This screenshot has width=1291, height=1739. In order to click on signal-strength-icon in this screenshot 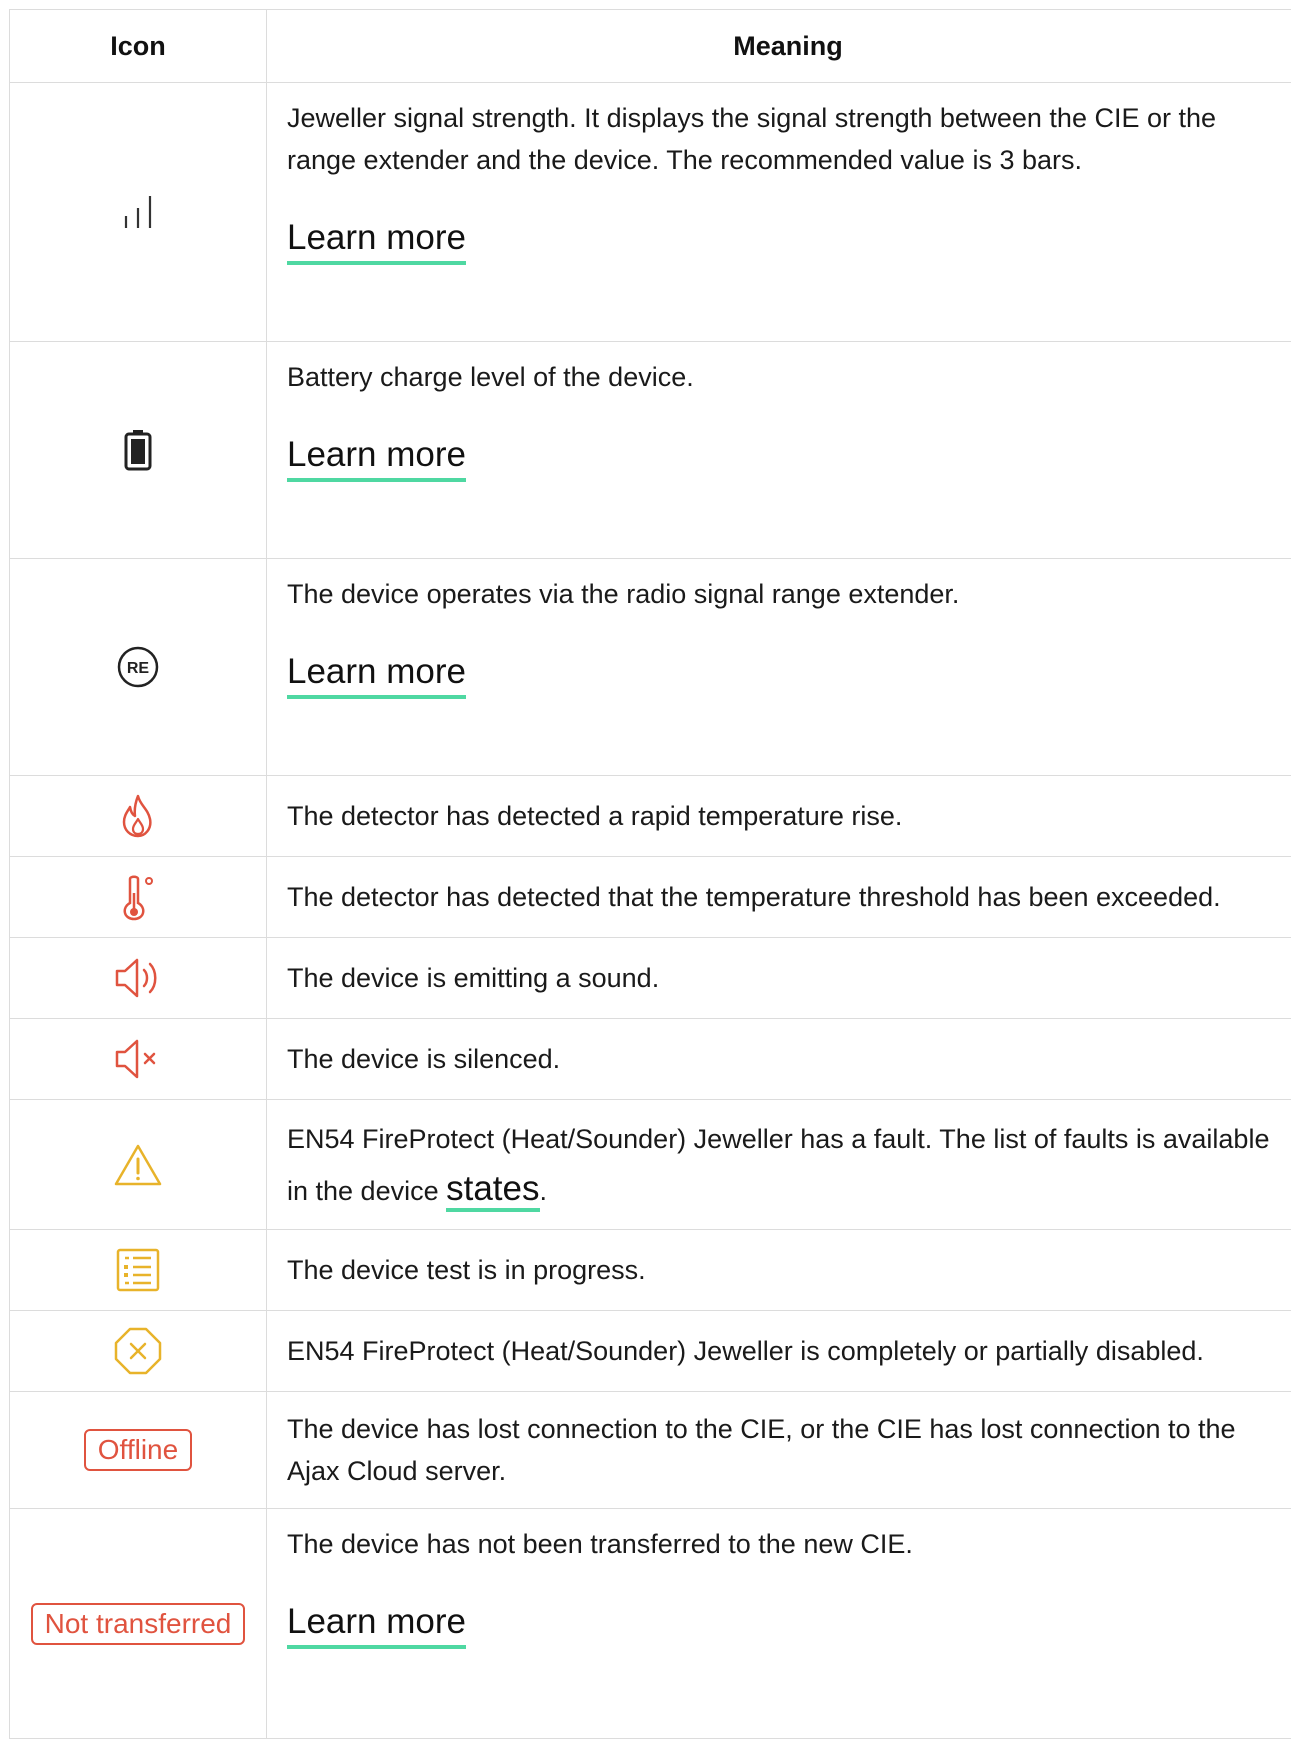, I will do `click(138, 211)`.